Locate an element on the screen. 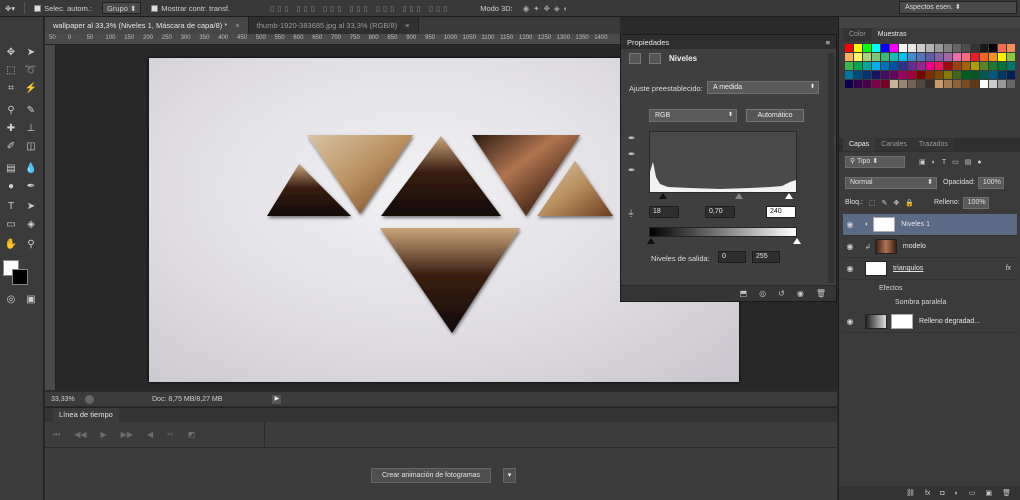 The width and height of the screenshot is (1020, 500). auto-select-checkbox is located at coordinates (38, 8).